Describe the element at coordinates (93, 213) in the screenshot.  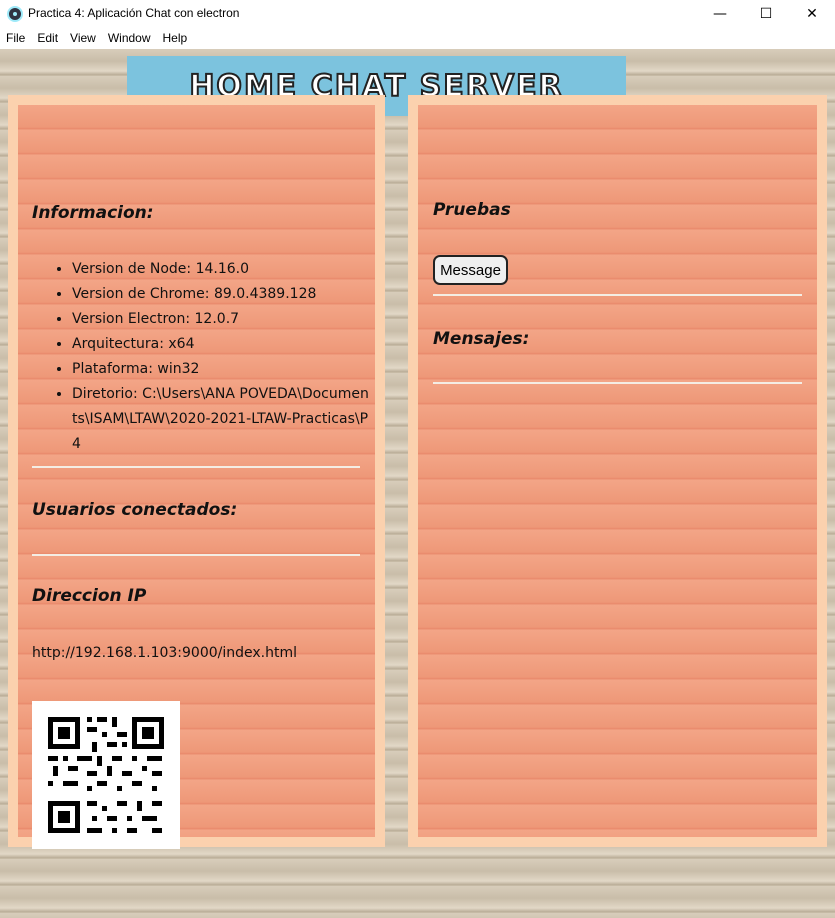
I see `info-heading: Informacion:` at that location.